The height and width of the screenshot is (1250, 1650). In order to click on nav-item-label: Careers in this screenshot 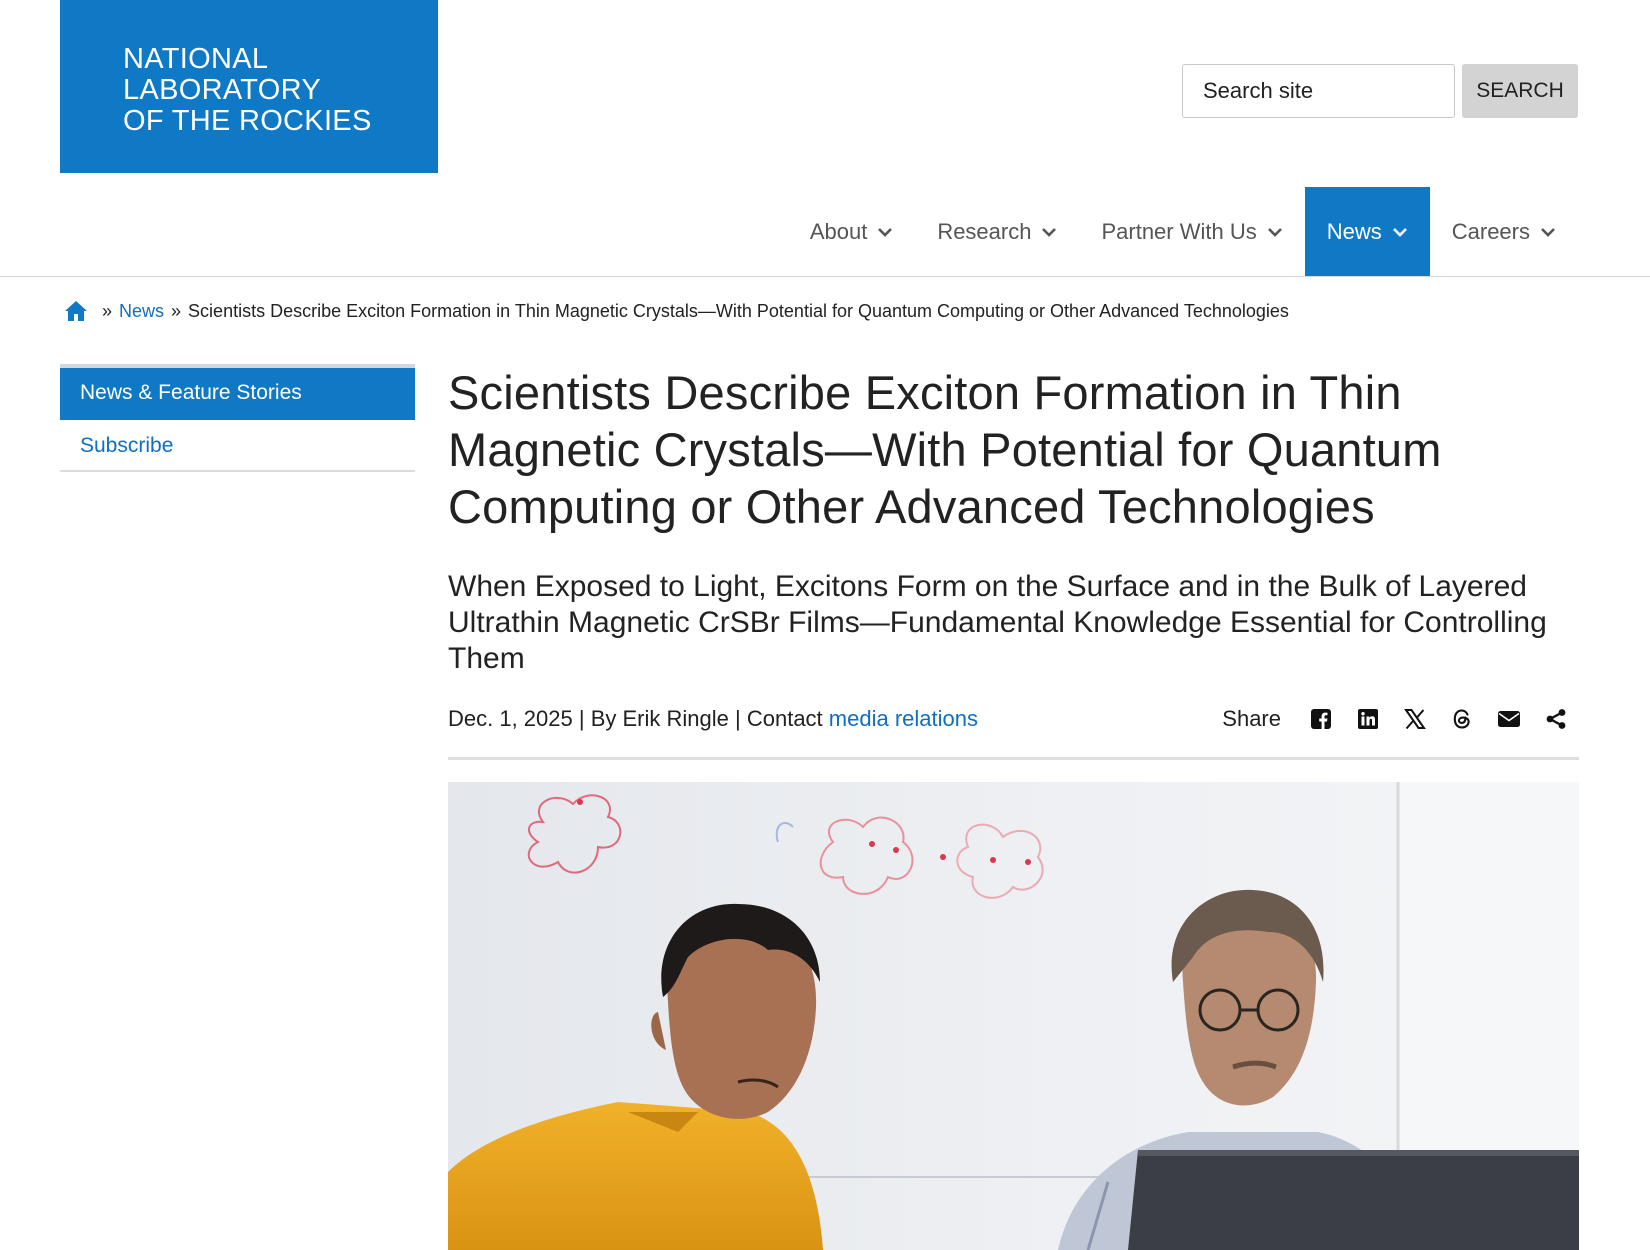, I will do `click(1490, 231)`.